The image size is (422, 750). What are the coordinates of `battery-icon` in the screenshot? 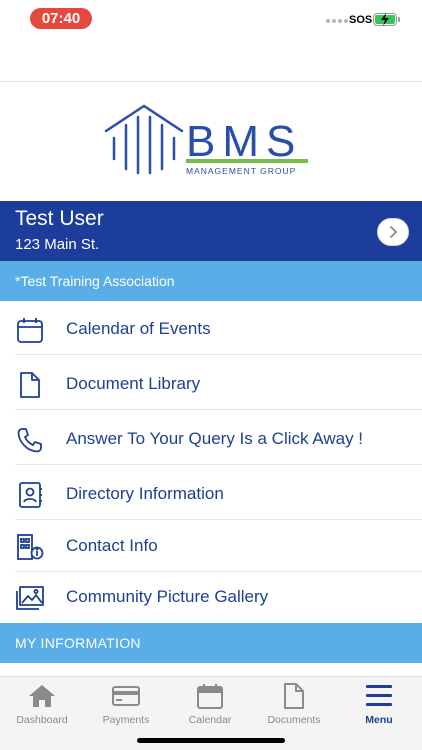 It's located at (385, 19).